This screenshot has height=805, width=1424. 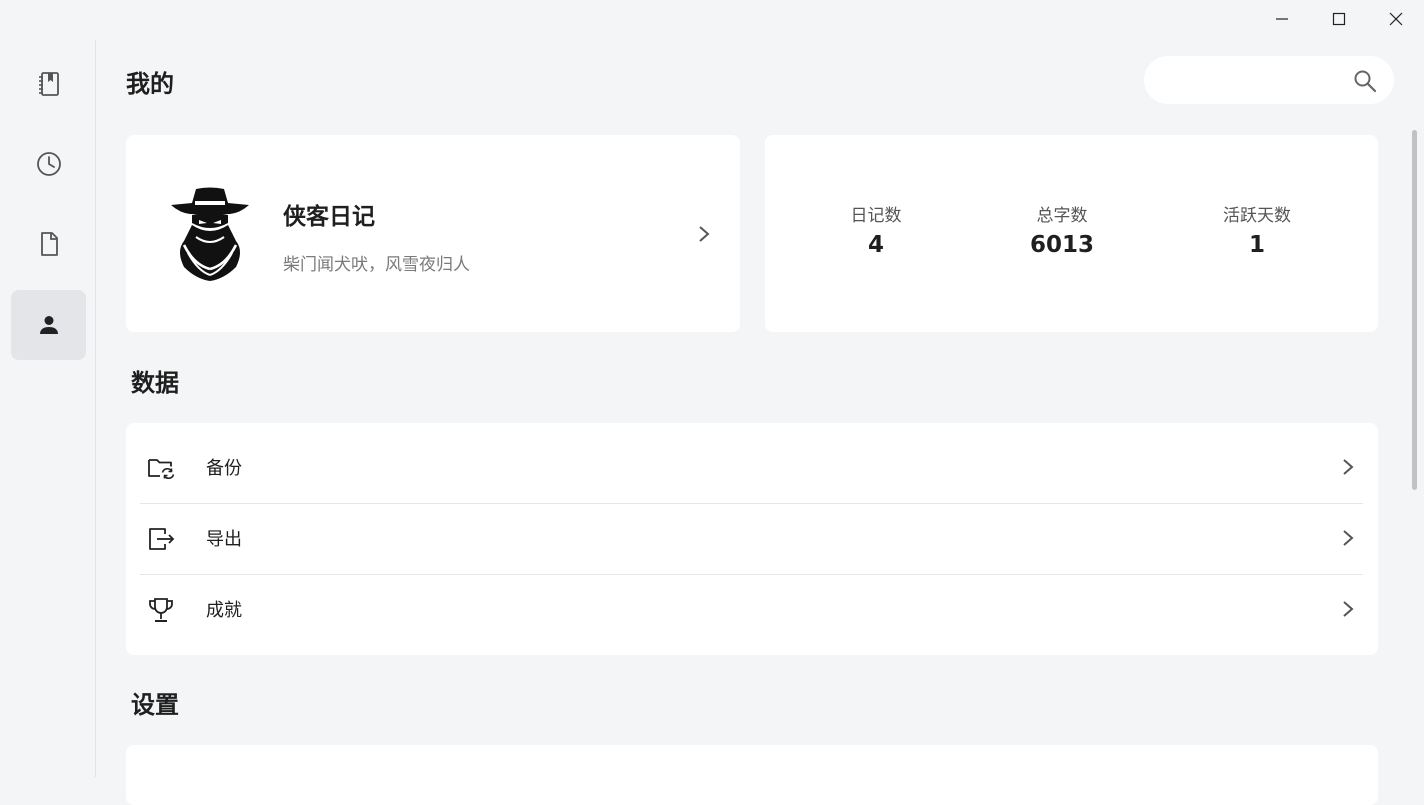 I want to click on close-icon, so click(x=1395, y=19).